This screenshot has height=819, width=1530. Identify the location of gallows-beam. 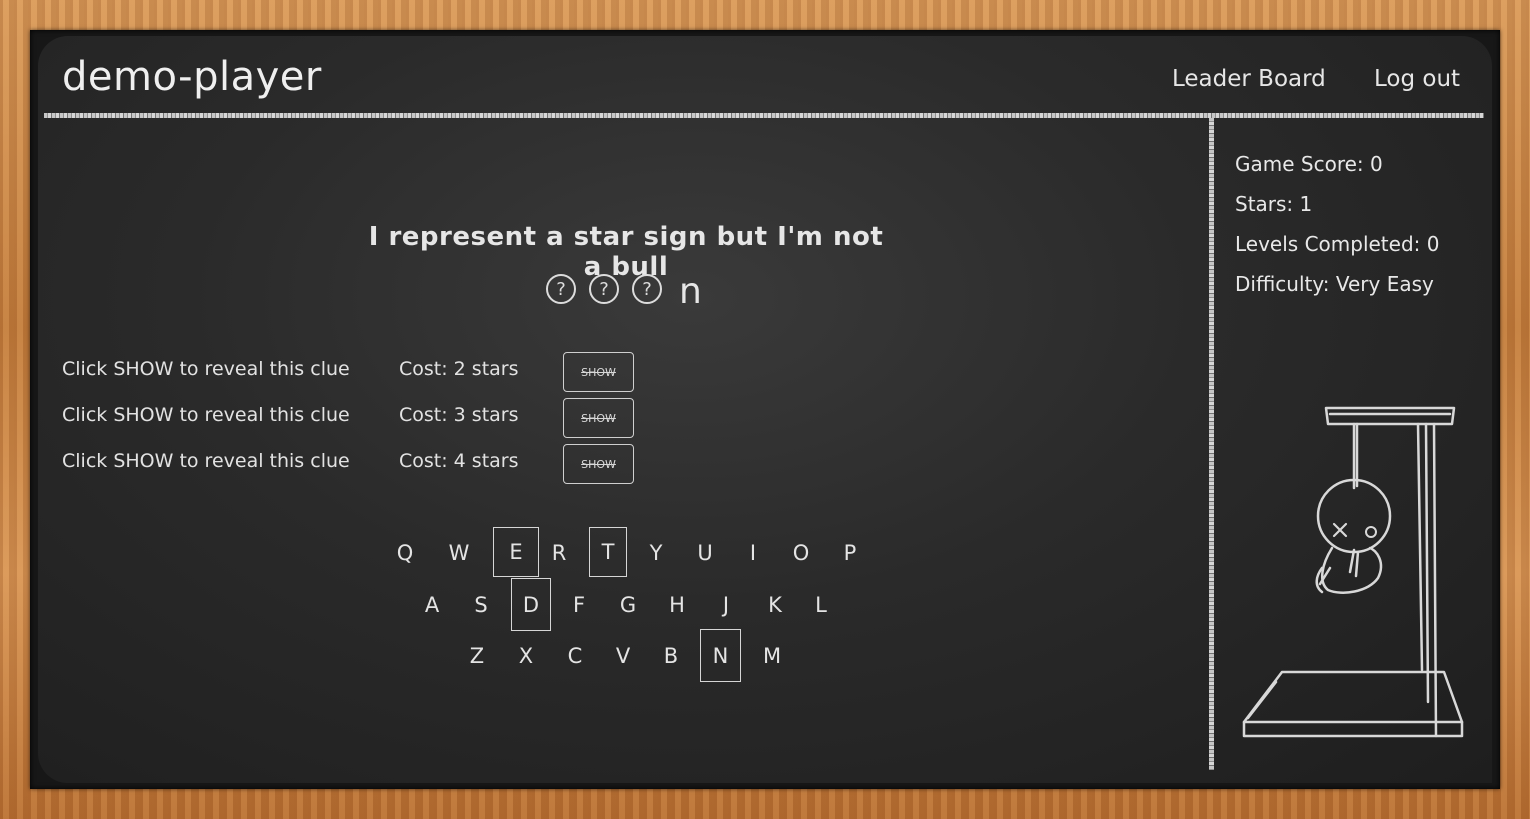
(1390, 416).